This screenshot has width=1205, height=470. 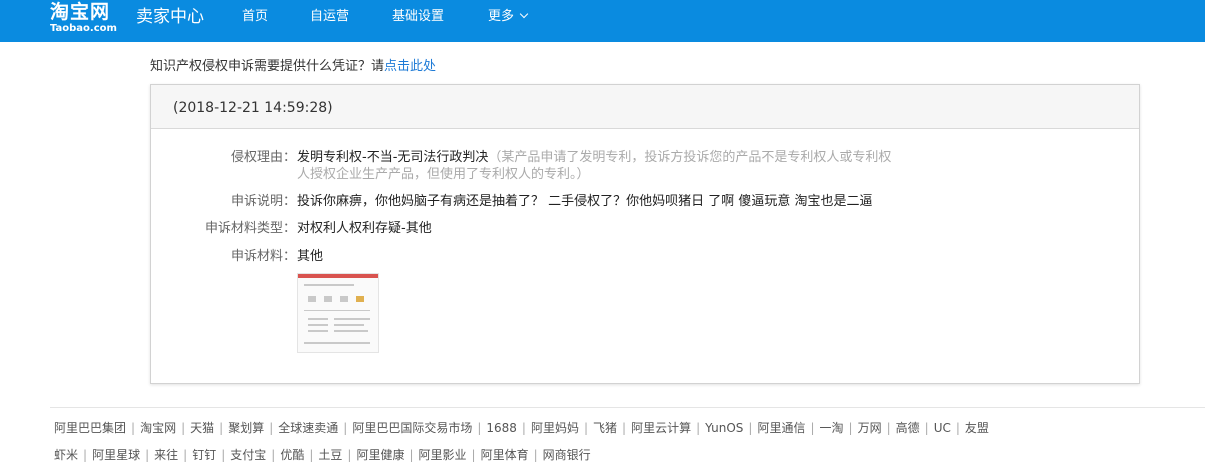 I want to click on description-label: 申诉说明：, so click(x=263, y=201).